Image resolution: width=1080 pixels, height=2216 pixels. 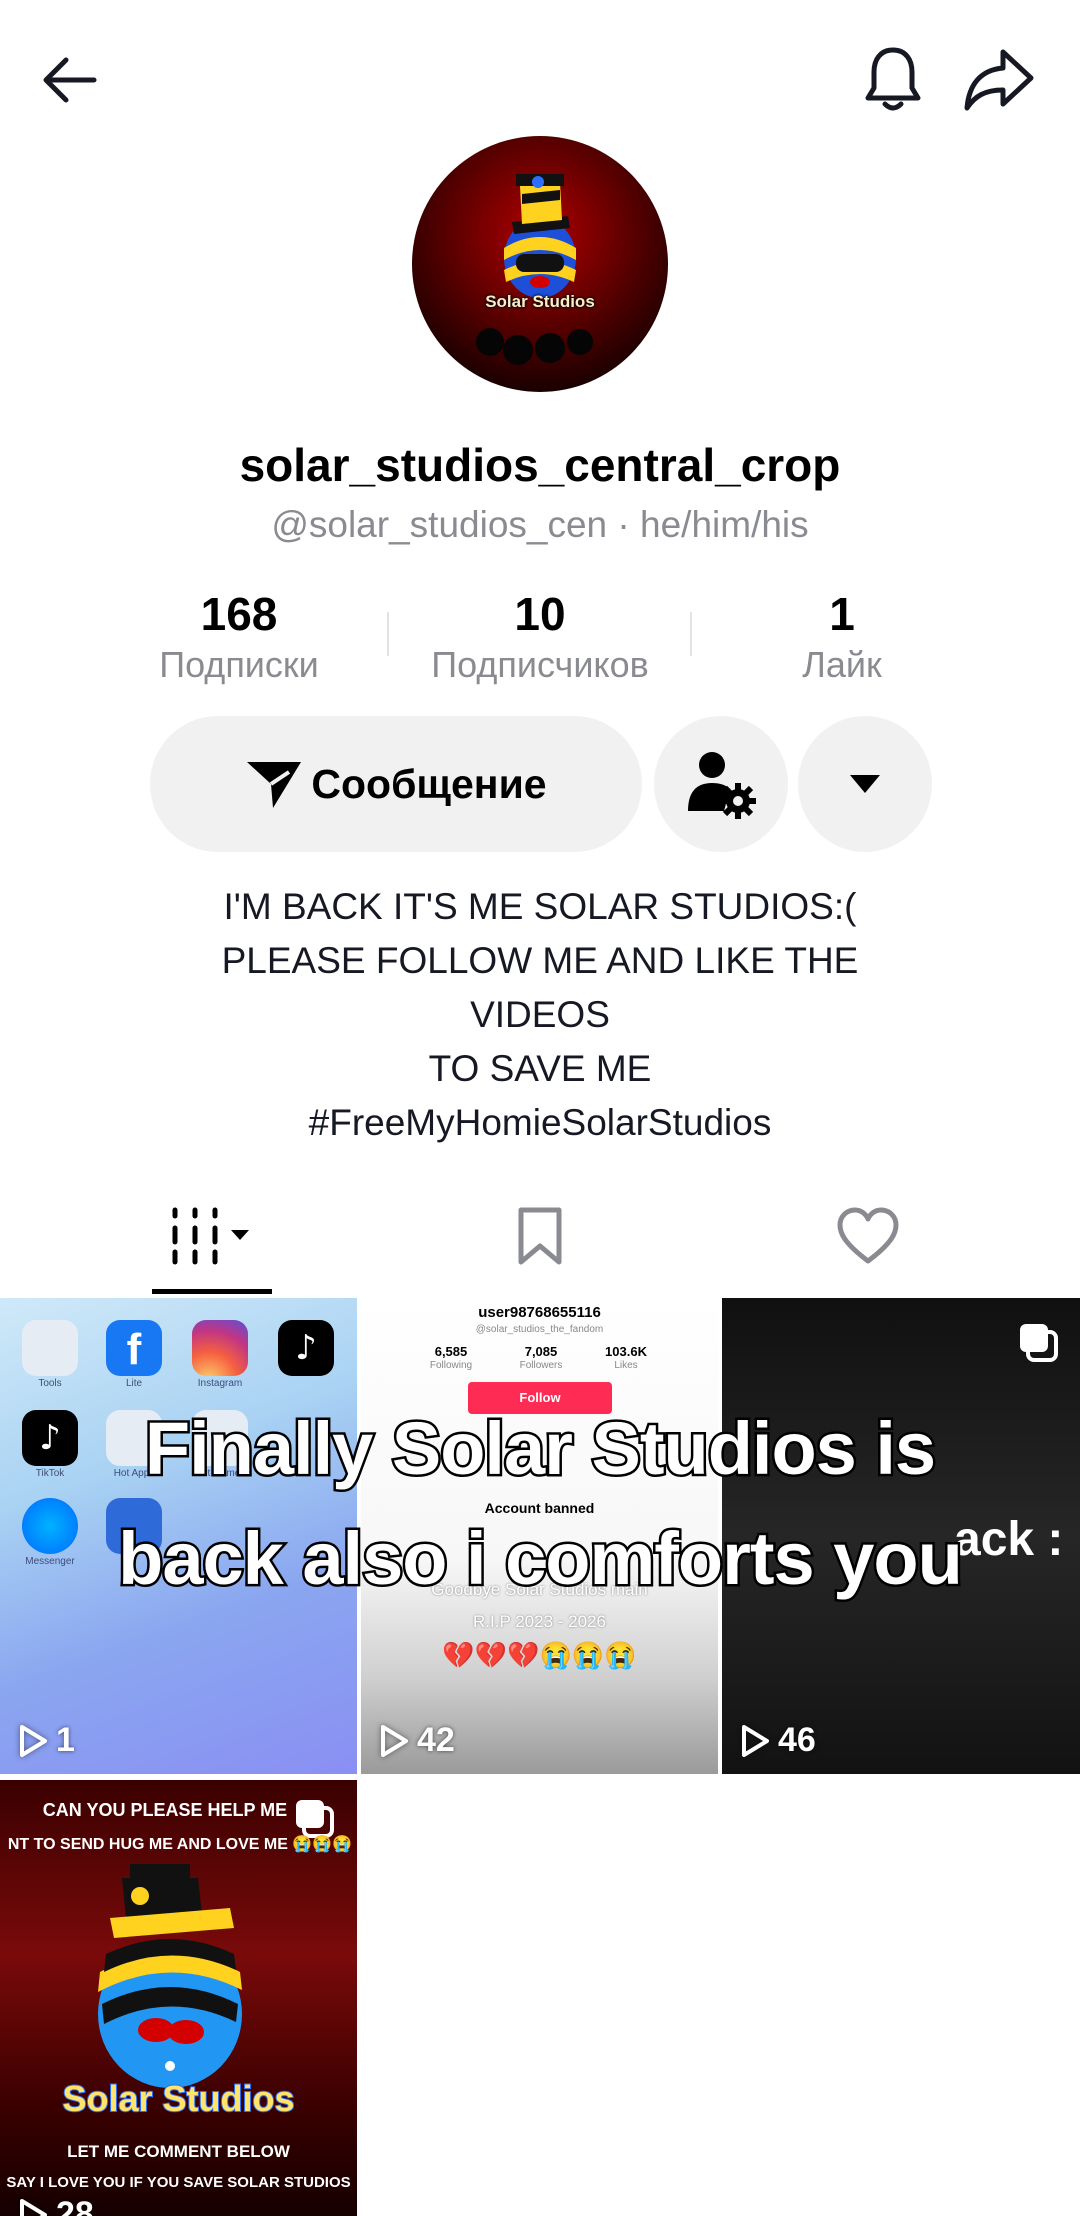 I want to click on tab-liked, so click(x=868, y=1236).